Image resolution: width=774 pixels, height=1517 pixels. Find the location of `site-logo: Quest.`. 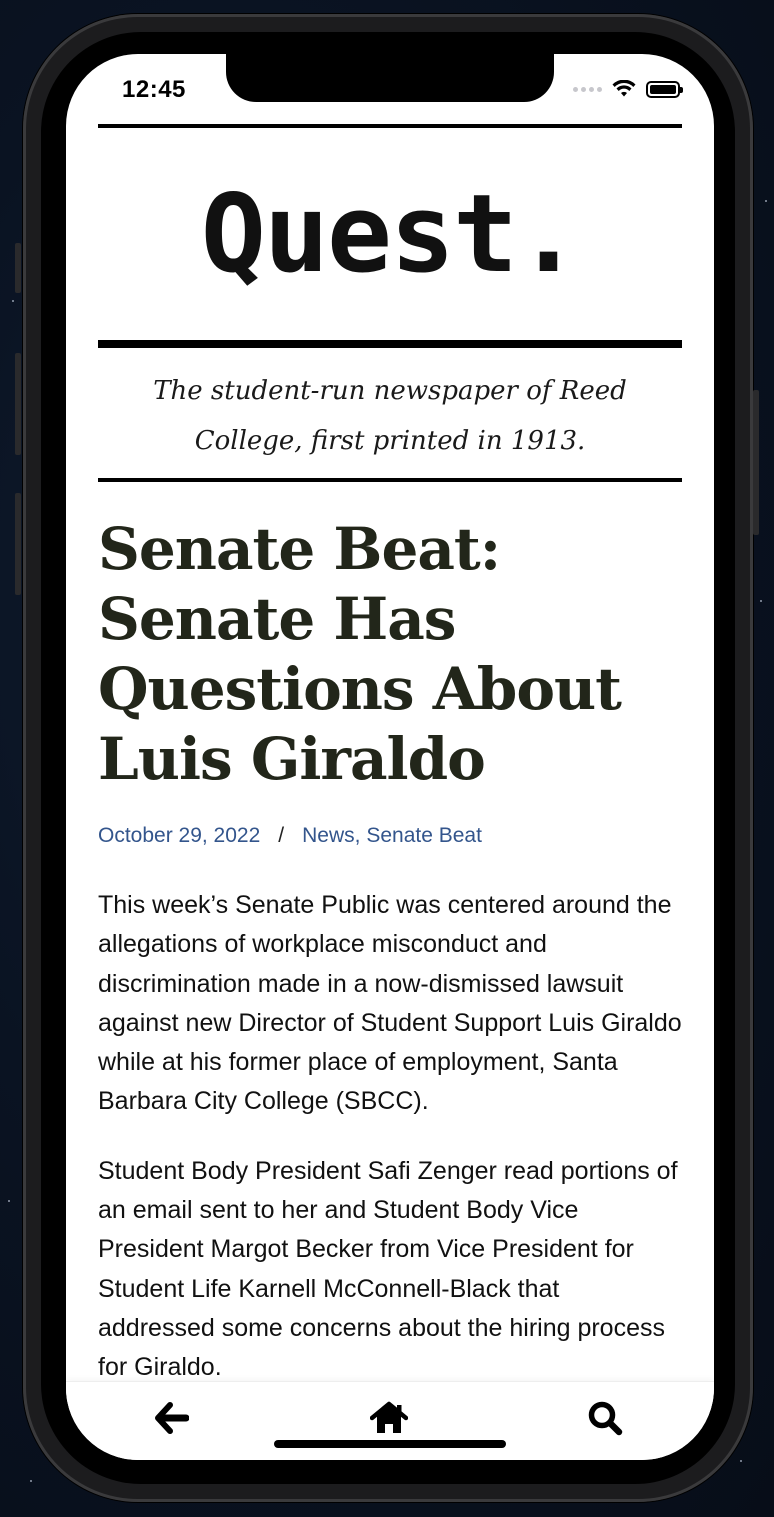

site-logo: Quest. is located at coordinates (390, 234).